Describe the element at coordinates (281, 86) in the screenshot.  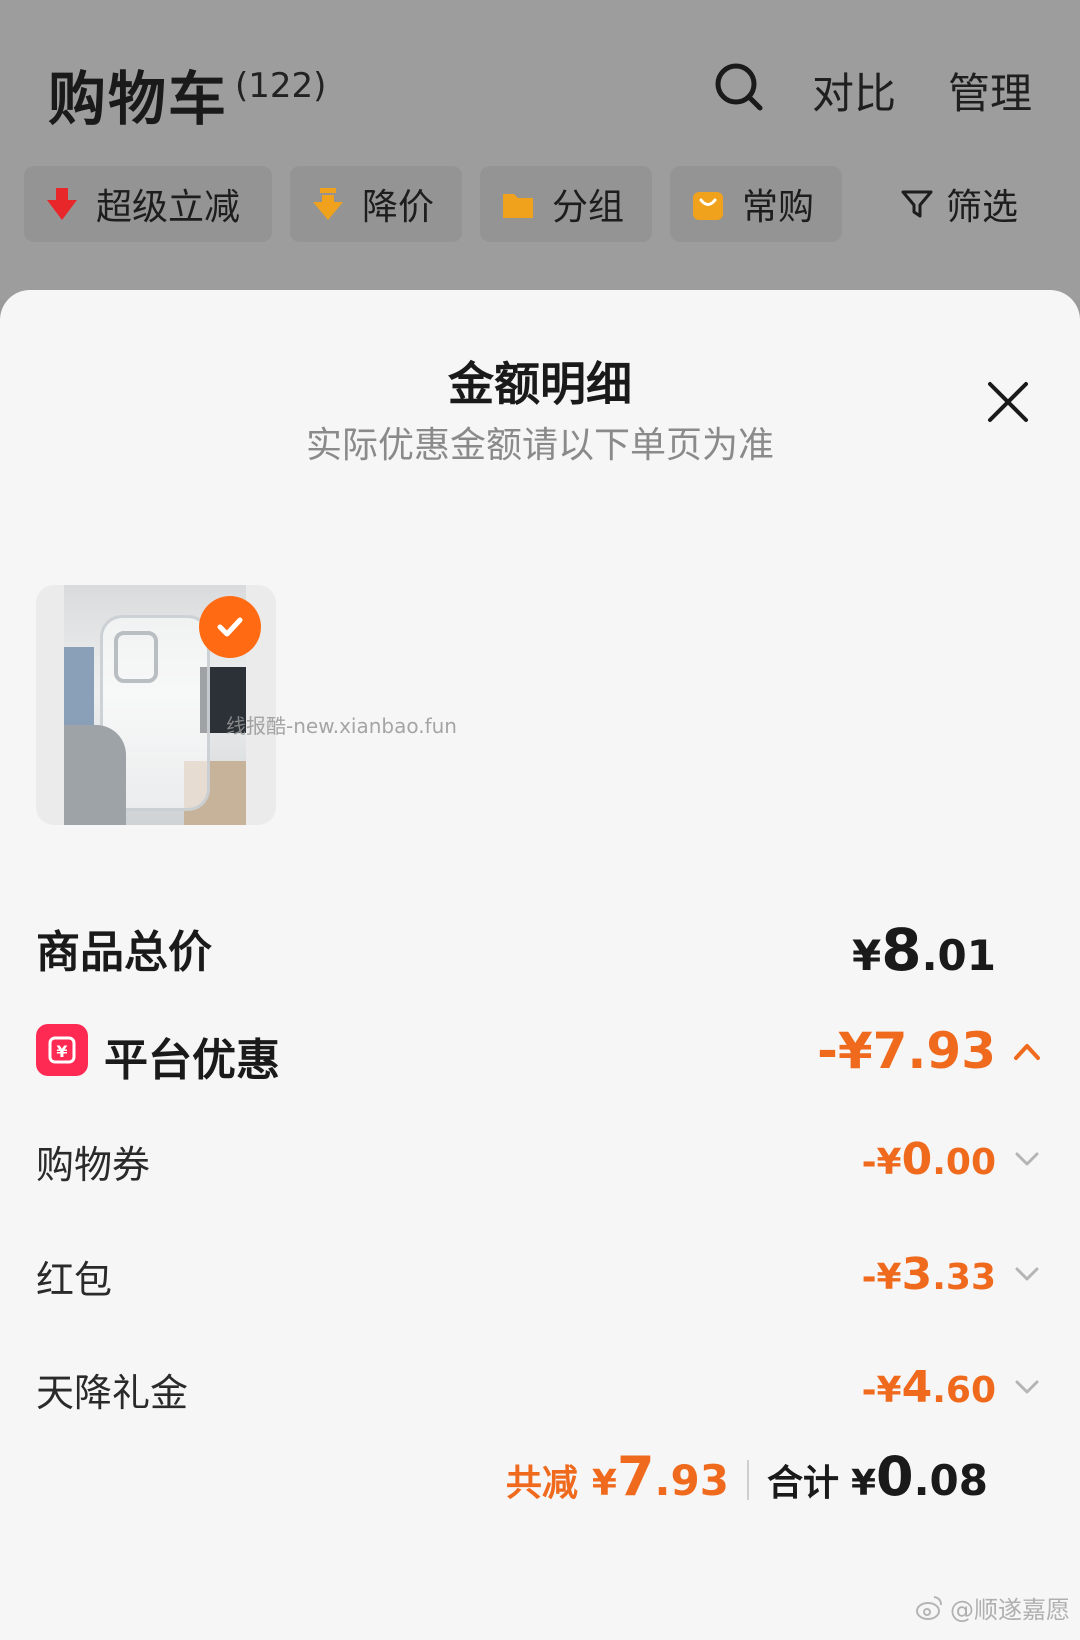
I see `cart-count: (122)` at that location.